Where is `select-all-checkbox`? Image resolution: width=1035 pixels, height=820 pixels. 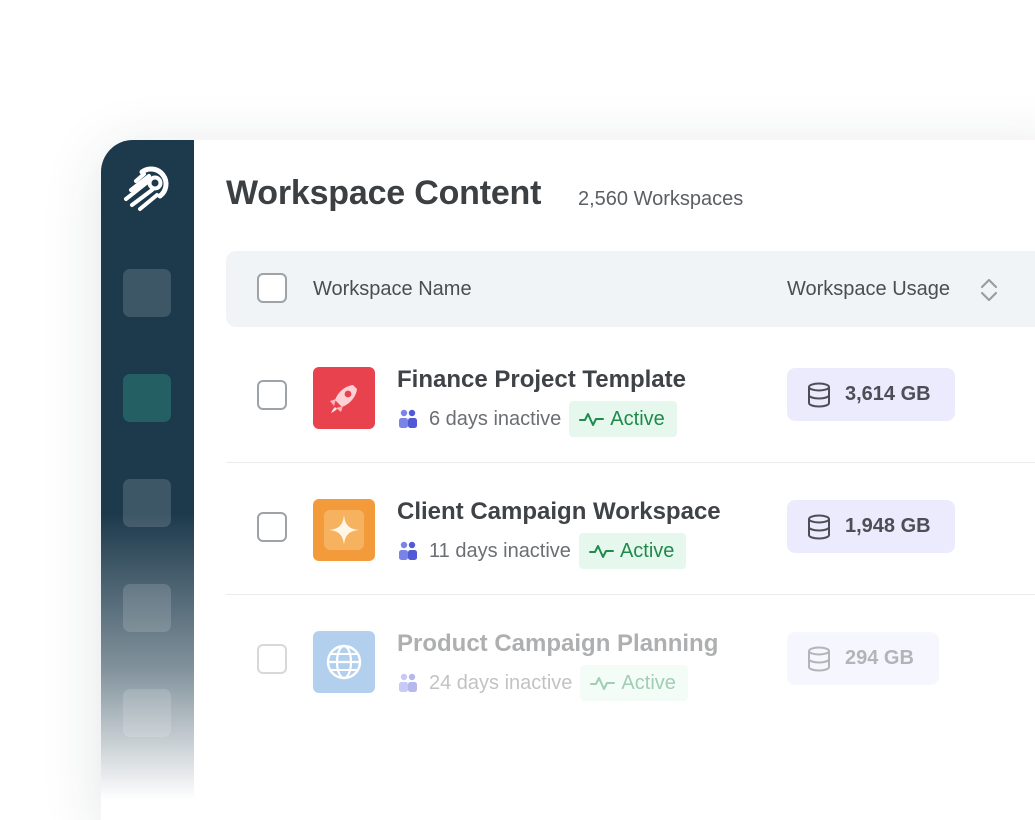 select-all-checkbox is located at coordinates (272, 288).